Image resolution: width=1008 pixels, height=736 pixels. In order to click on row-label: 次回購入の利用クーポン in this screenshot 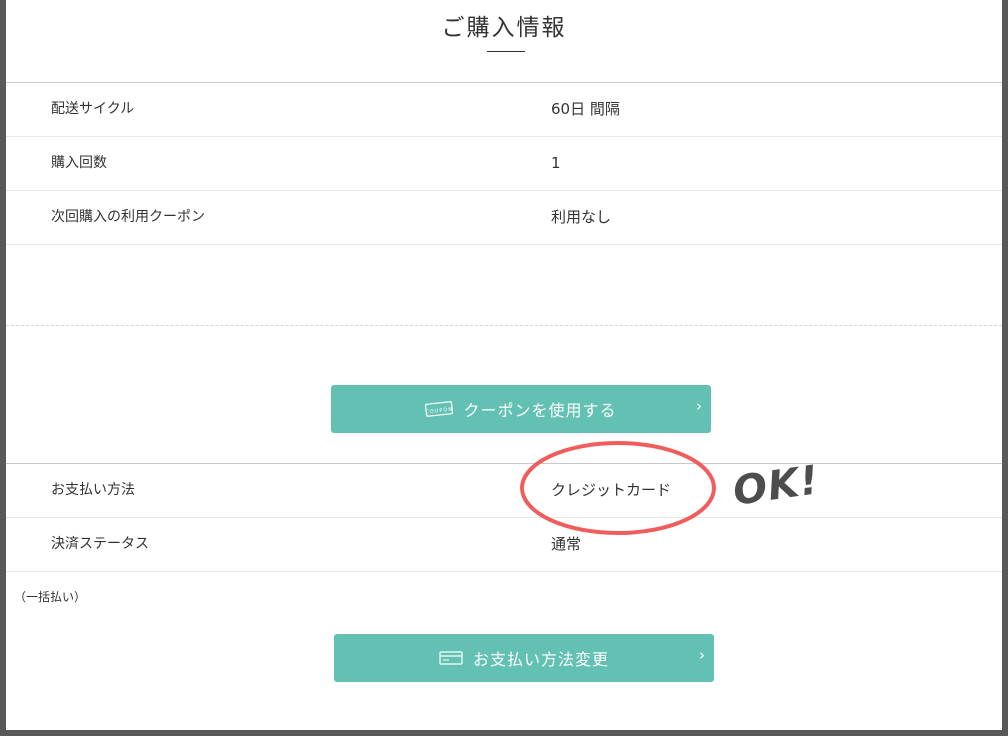, I will do `click(128, 217)`.